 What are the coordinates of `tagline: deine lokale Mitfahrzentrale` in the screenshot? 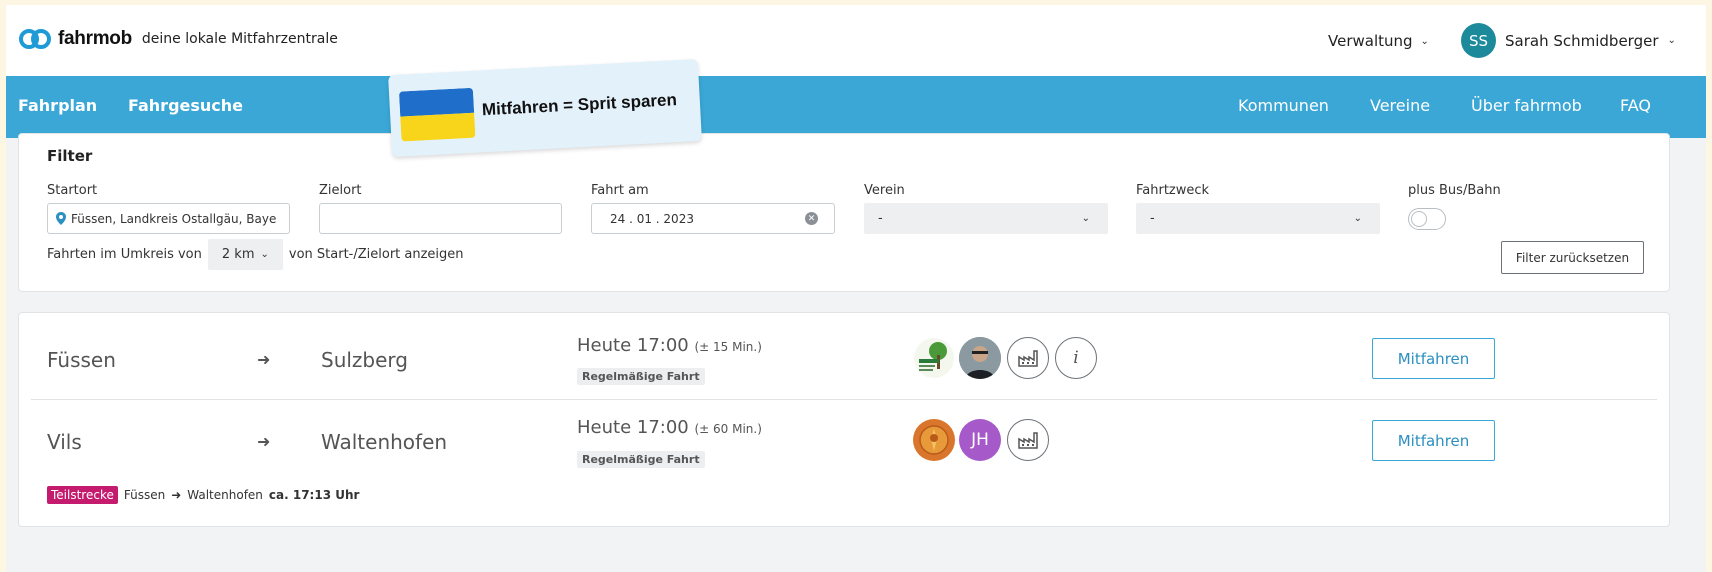 It's located at (239, 39).